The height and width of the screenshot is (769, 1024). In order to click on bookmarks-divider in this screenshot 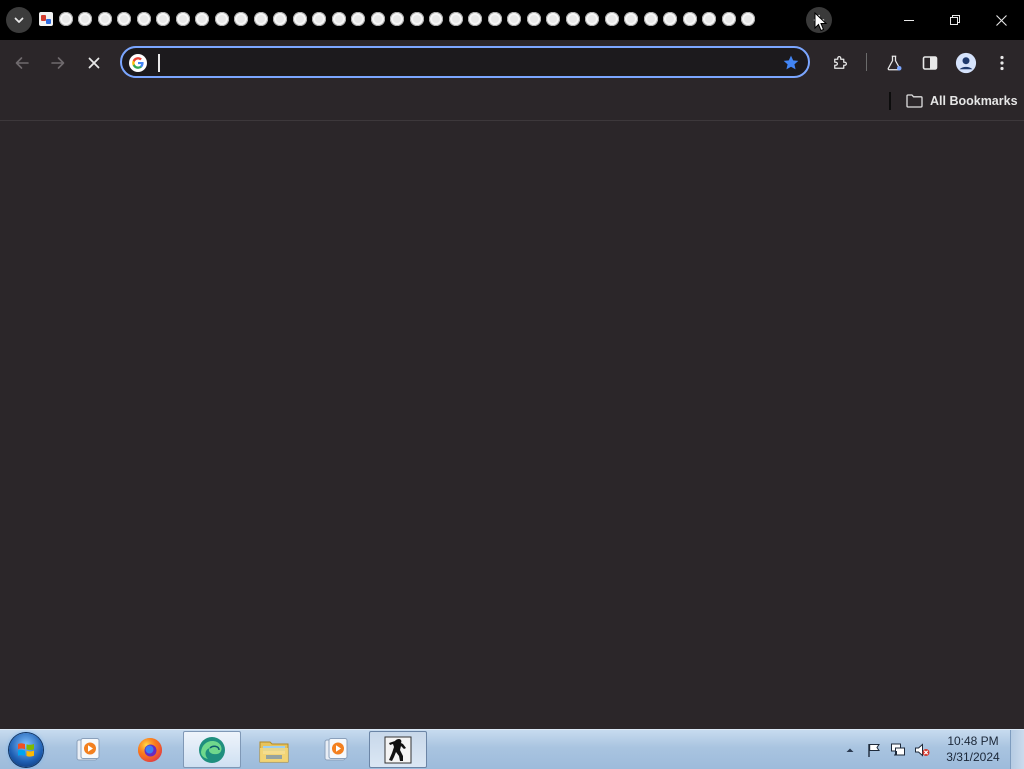, I will do `click(890, 101)`.